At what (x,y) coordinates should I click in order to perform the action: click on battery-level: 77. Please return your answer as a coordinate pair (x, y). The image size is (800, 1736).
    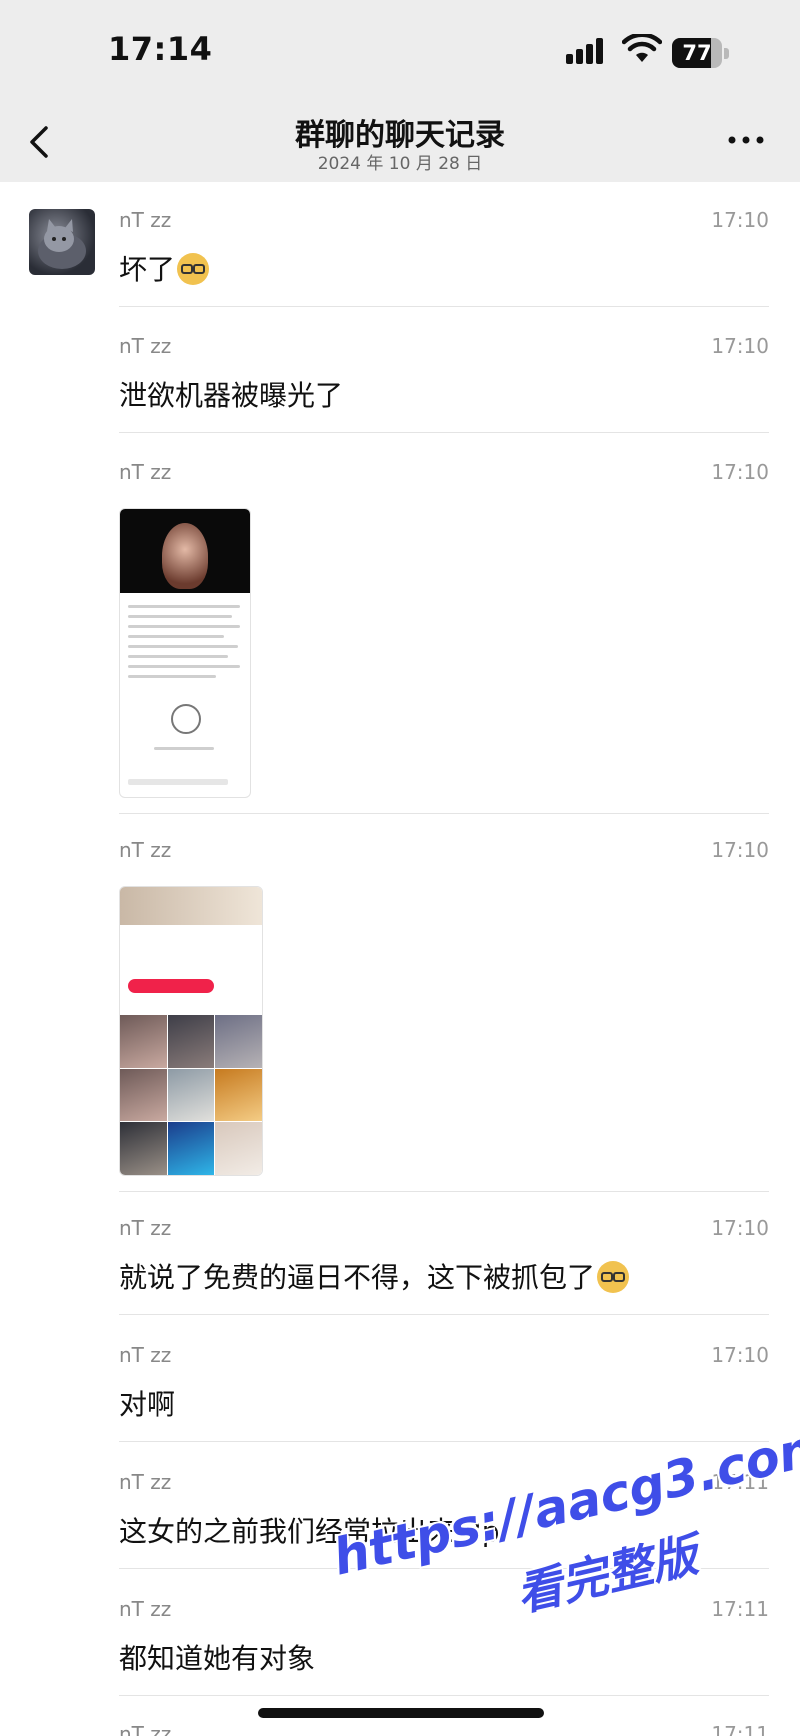
    Looking at the image, I should click on (697, 53).